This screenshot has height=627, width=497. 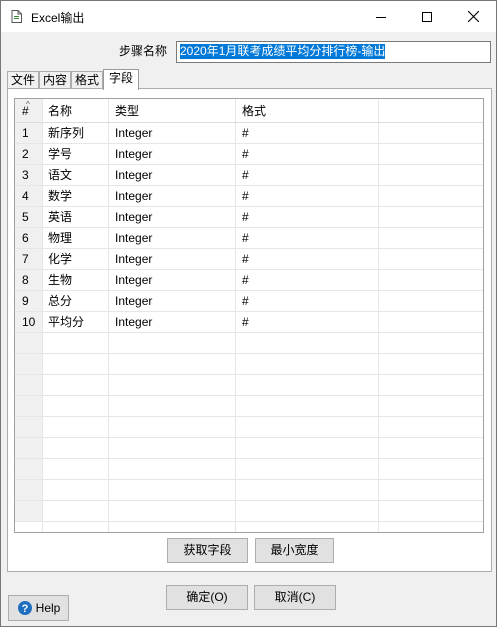 What do you see at coordinates (75, 238) in the screenshot?
I see `field-name-cell: 物理` at bounding box center [75, 238].